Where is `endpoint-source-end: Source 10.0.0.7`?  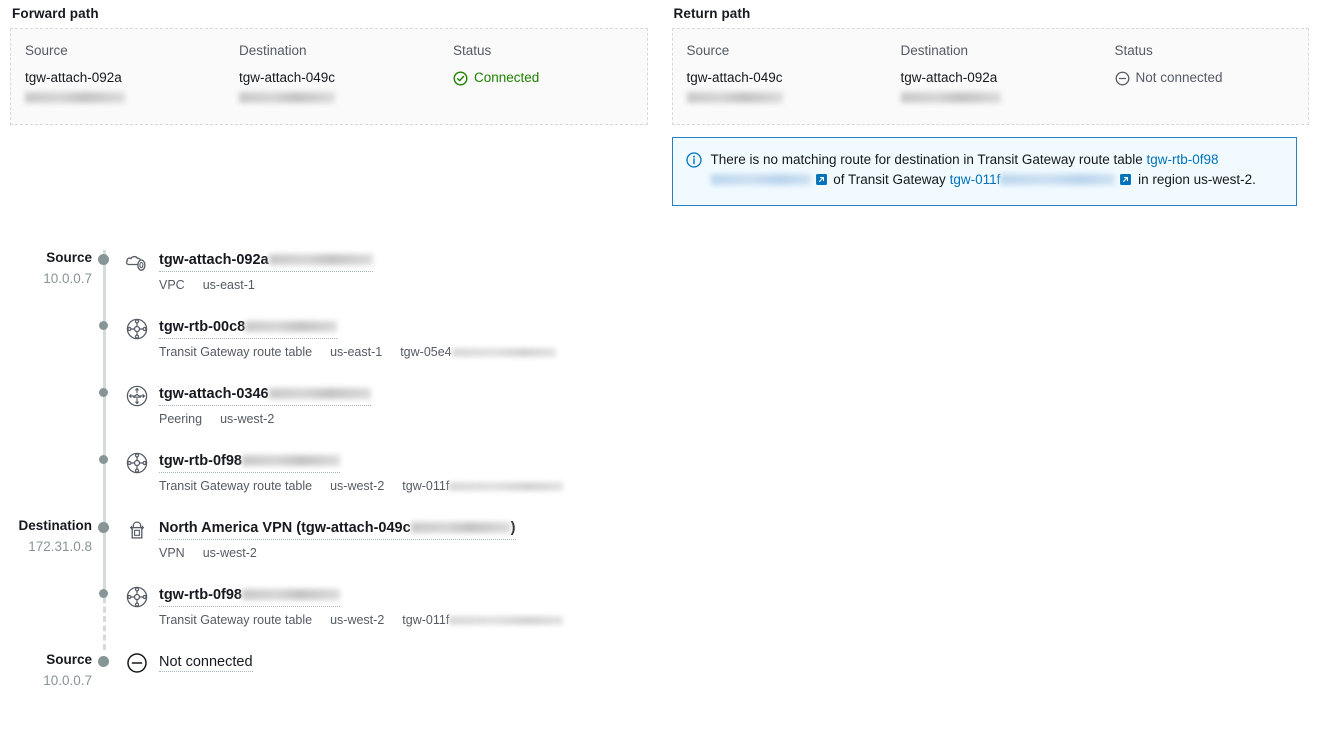 endpoint-source-end: Source 10.0.0.7 is located at coordinates (46, 671).